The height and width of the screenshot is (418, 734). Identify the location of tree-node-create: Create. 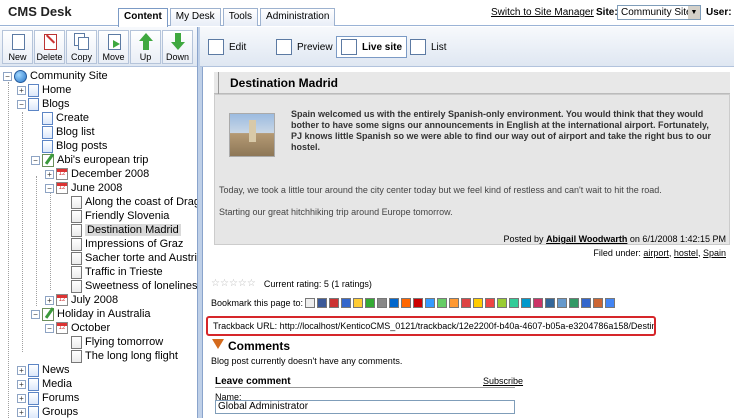
(65, 118).